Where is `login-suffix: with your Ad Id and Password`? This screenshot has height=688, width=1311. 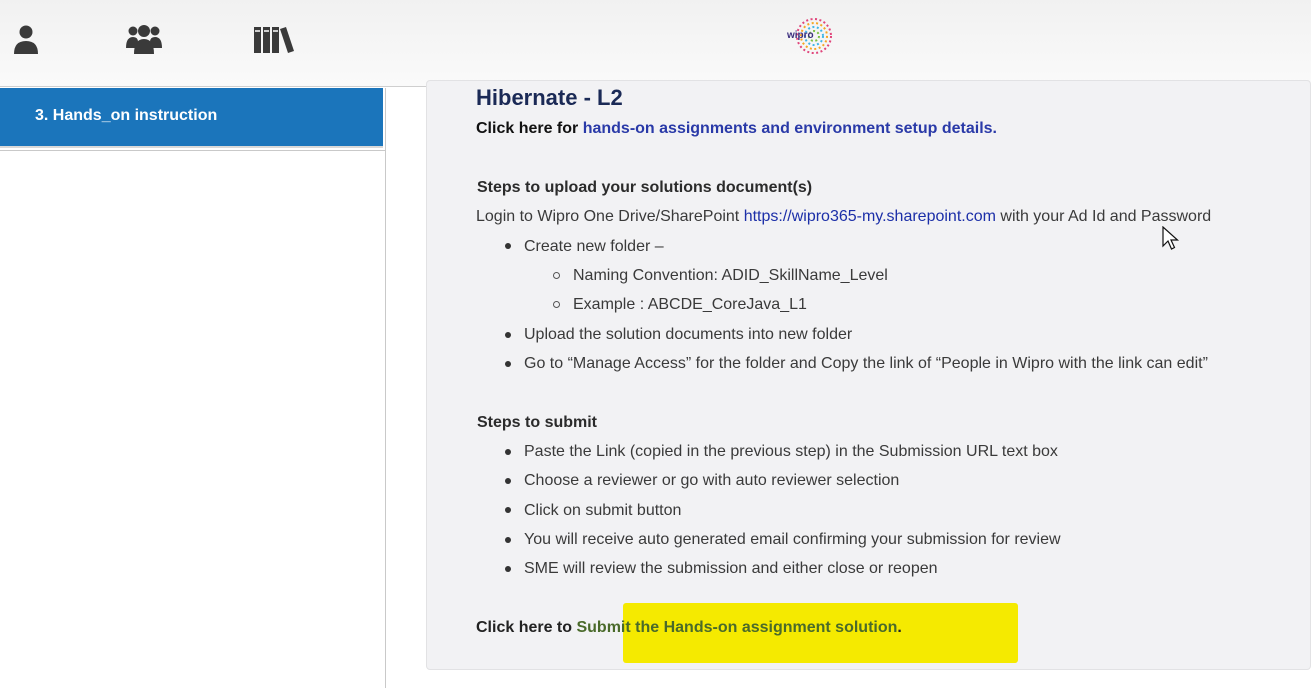
login-suffix: with your Ad Id and Password is located at coordinates (1103, 216).